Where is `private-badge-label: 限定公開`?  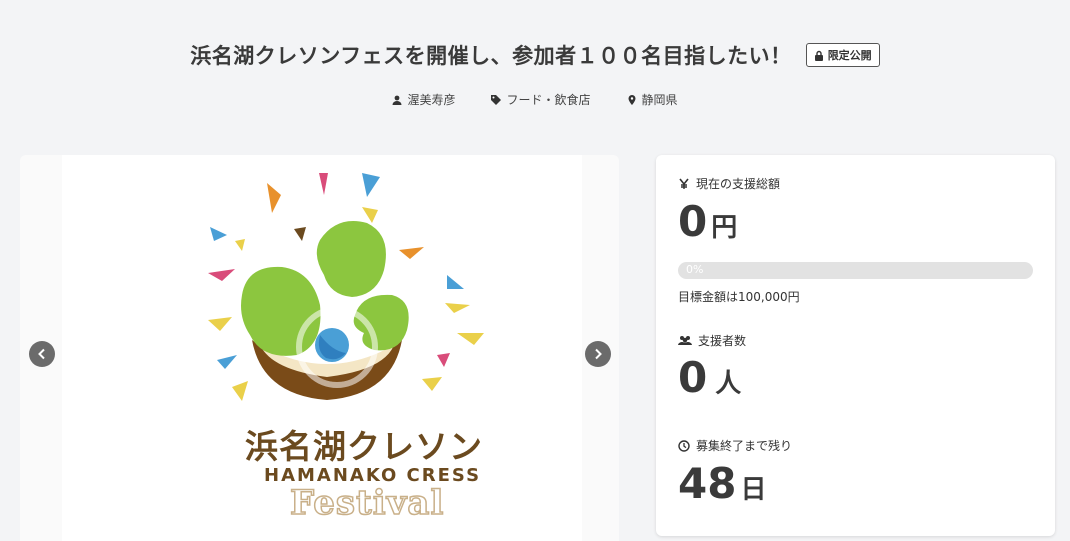
private-badge-label: 限定公開 is located at coordinates (849, 55).